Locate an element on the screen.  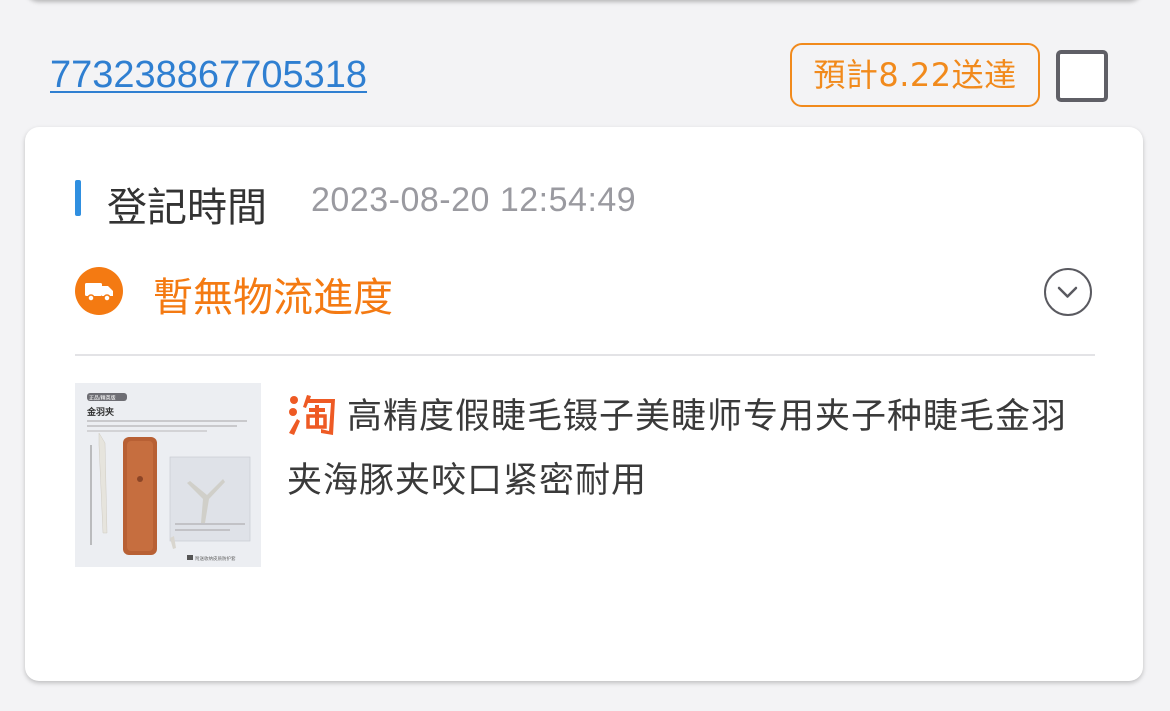
logistics-status: 暫無物流進度 is located at coordinates (273, 298).